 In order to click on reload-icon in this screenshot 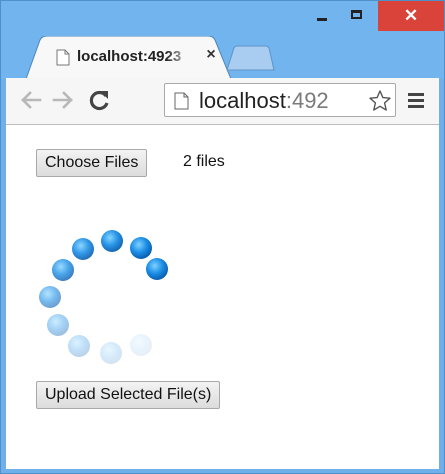, I will do `click(99, 100)`.